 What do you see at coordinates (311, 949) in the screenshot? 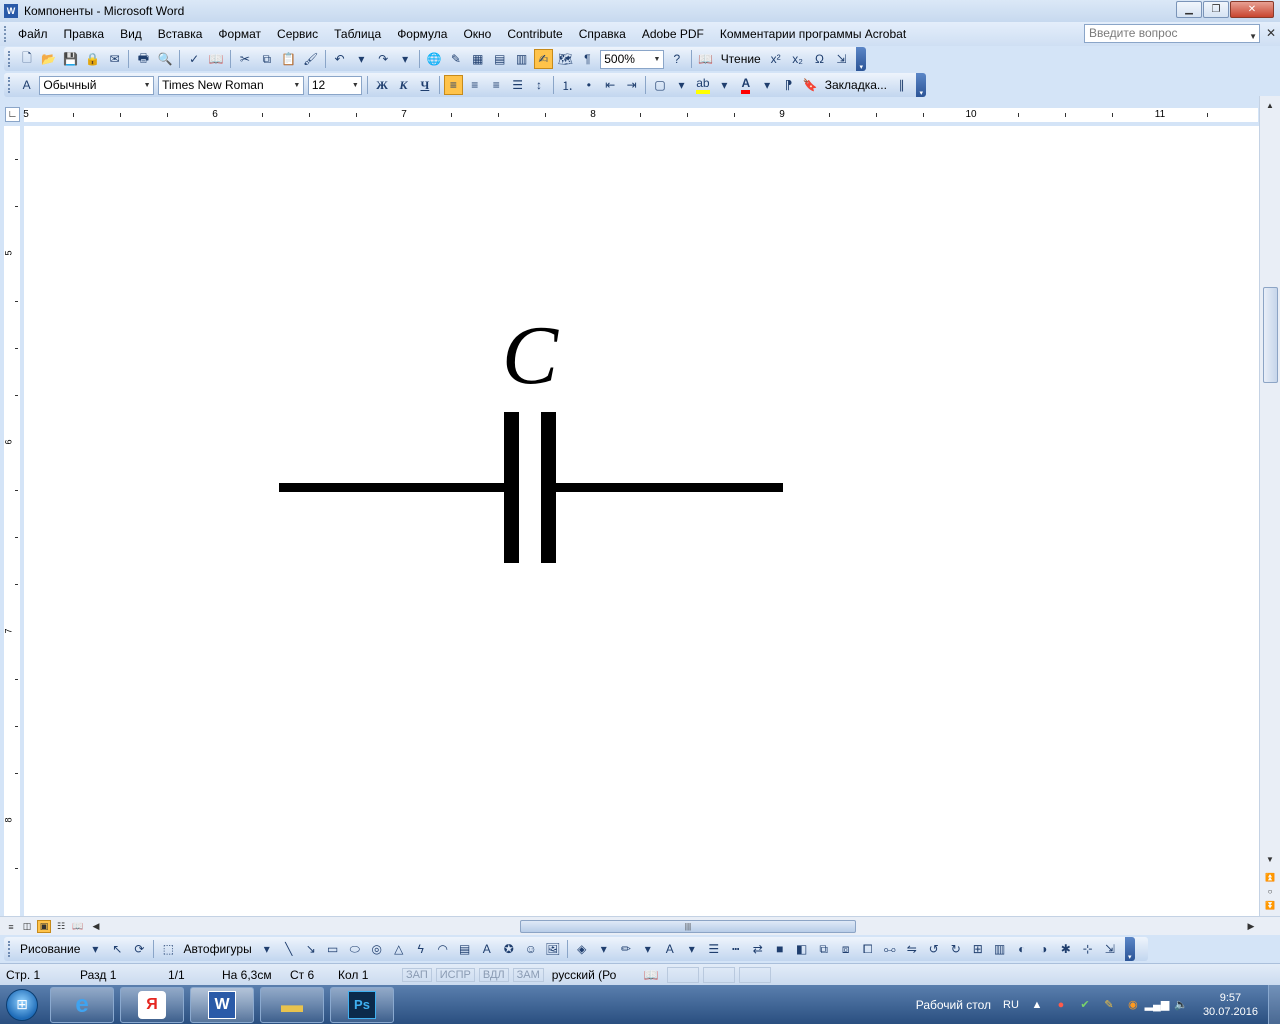
I see `arrow-icon: ↘` at bounding box center [311, 949].